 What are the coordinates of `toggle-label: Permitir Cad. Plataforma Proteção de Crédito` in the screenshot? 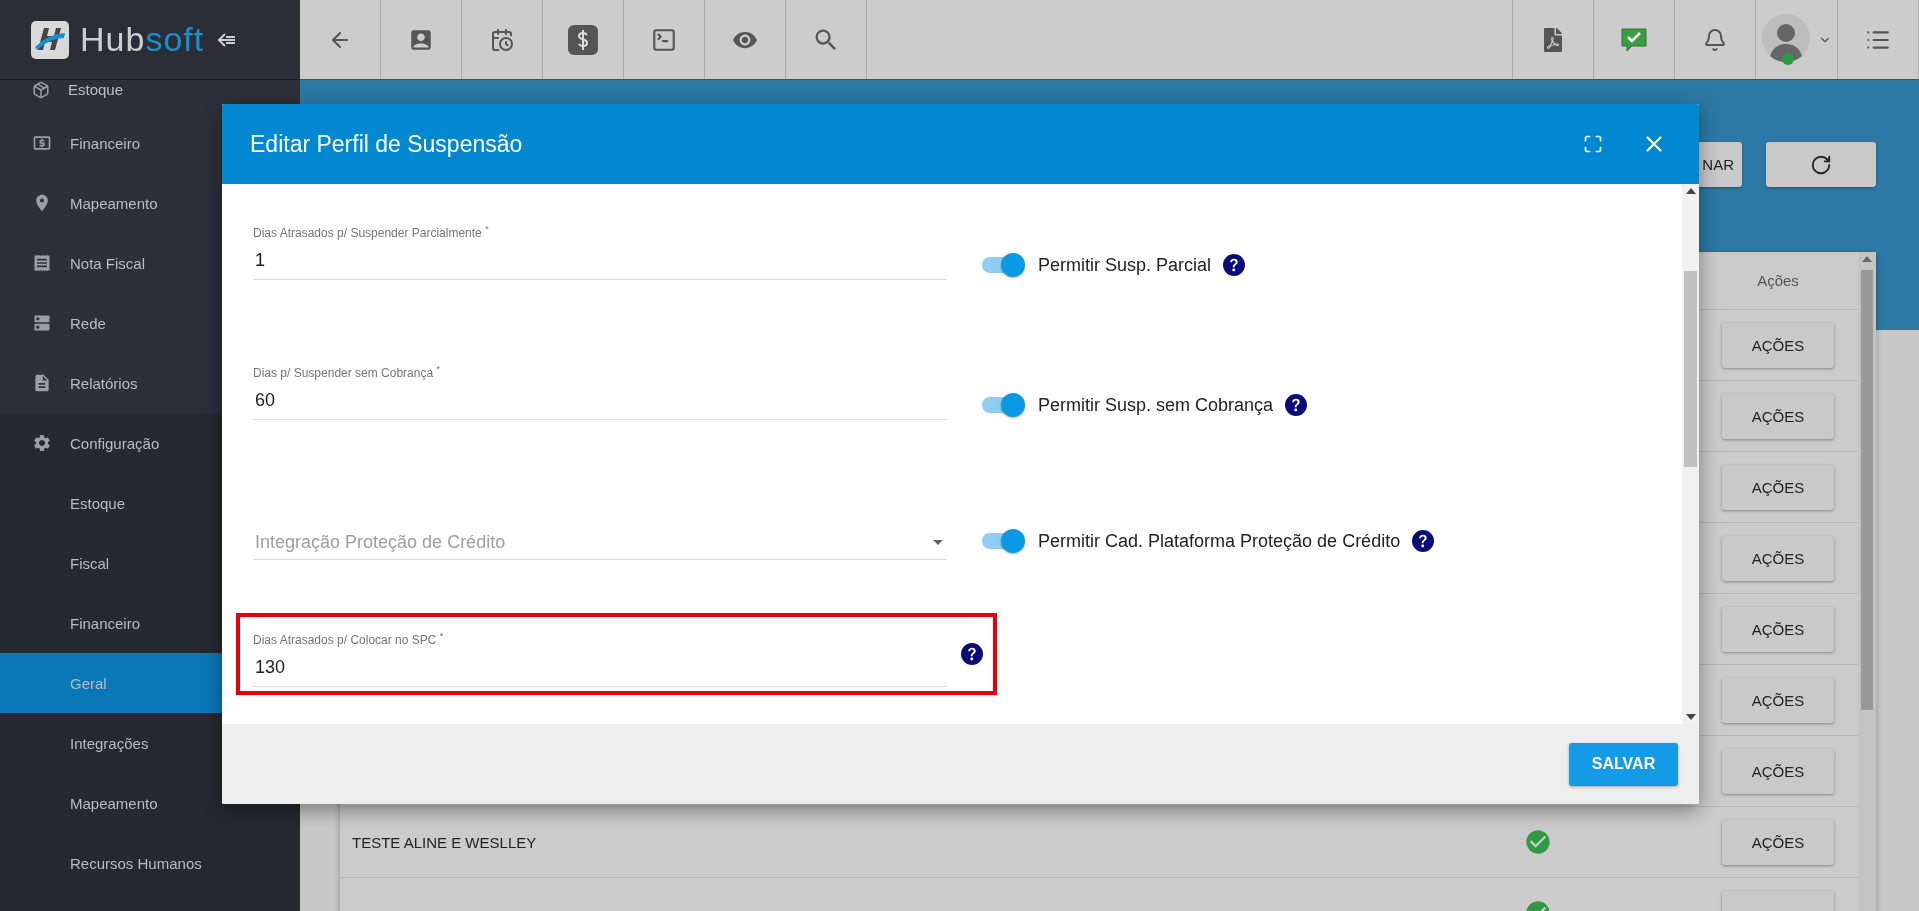 It's located at (1219, 541).